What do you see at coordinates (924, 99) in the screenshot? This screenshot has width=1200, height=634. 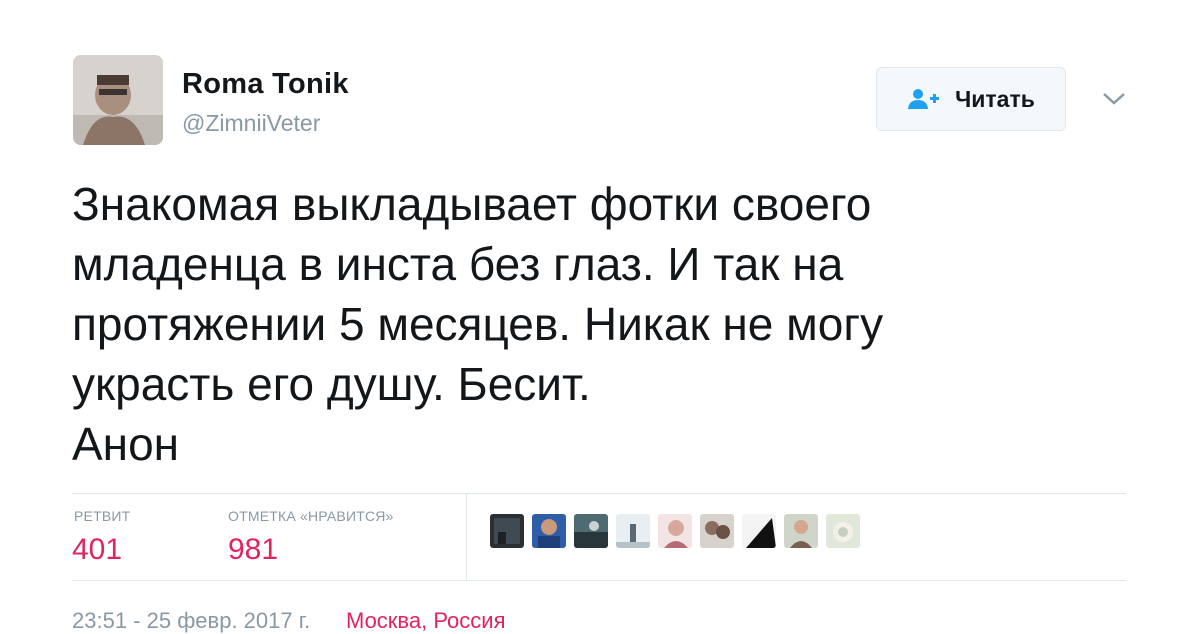 I see `add-user-icon` at bounding box center [924, 99].